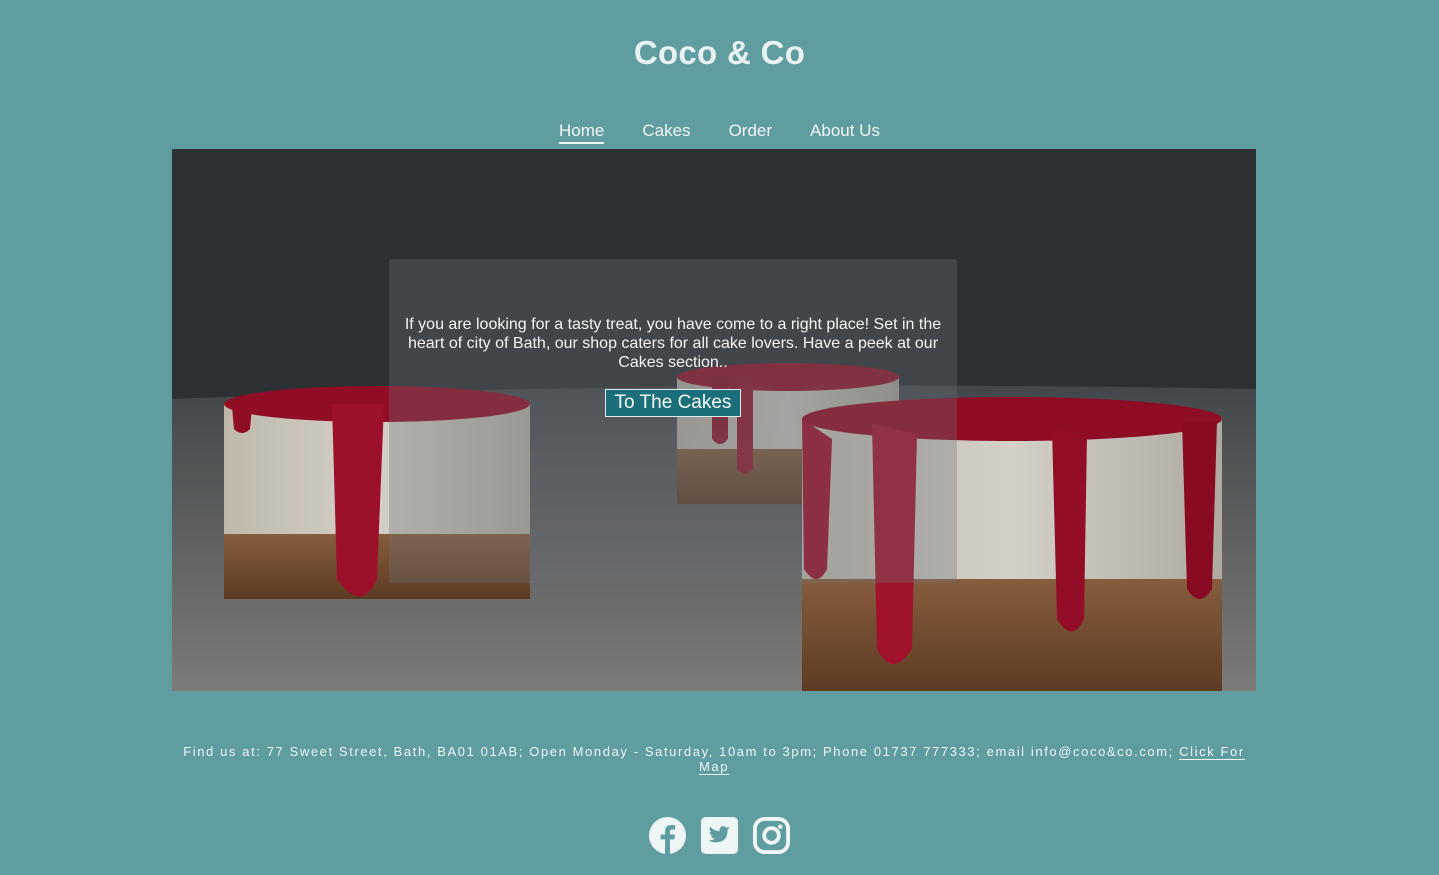  I want to click on nav-cakes: Cakes, so click(666, 132).